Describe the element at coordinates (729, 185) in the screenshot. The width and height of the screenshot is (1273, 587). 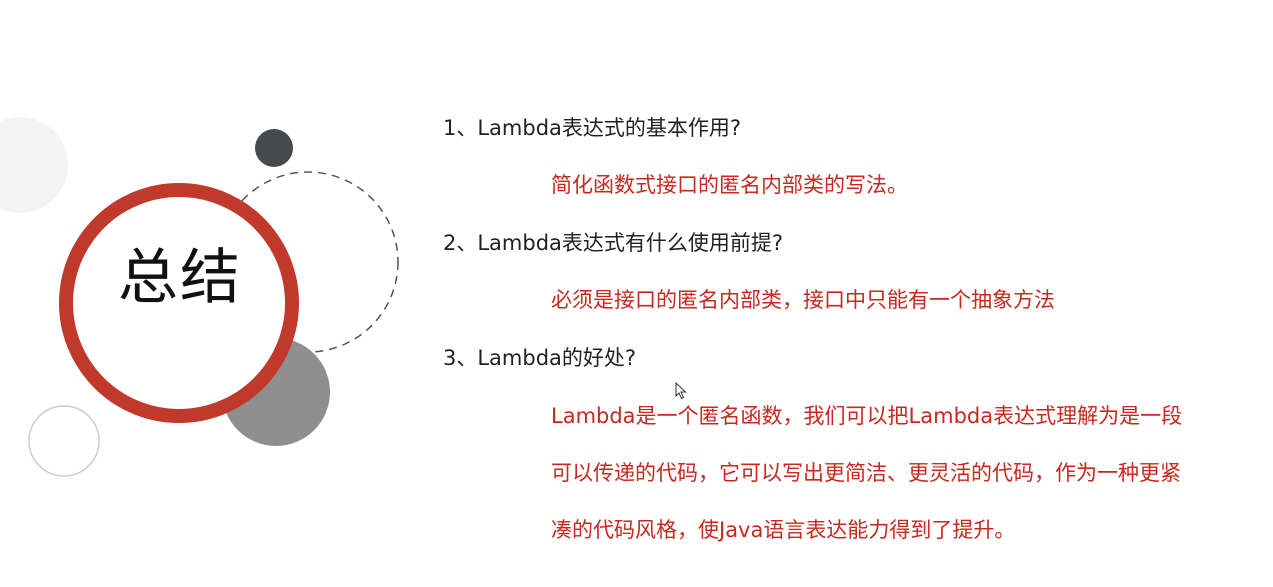
I see `answer-1-line-1: 简化函数式接口的匿名内部类的写法。` at that location.